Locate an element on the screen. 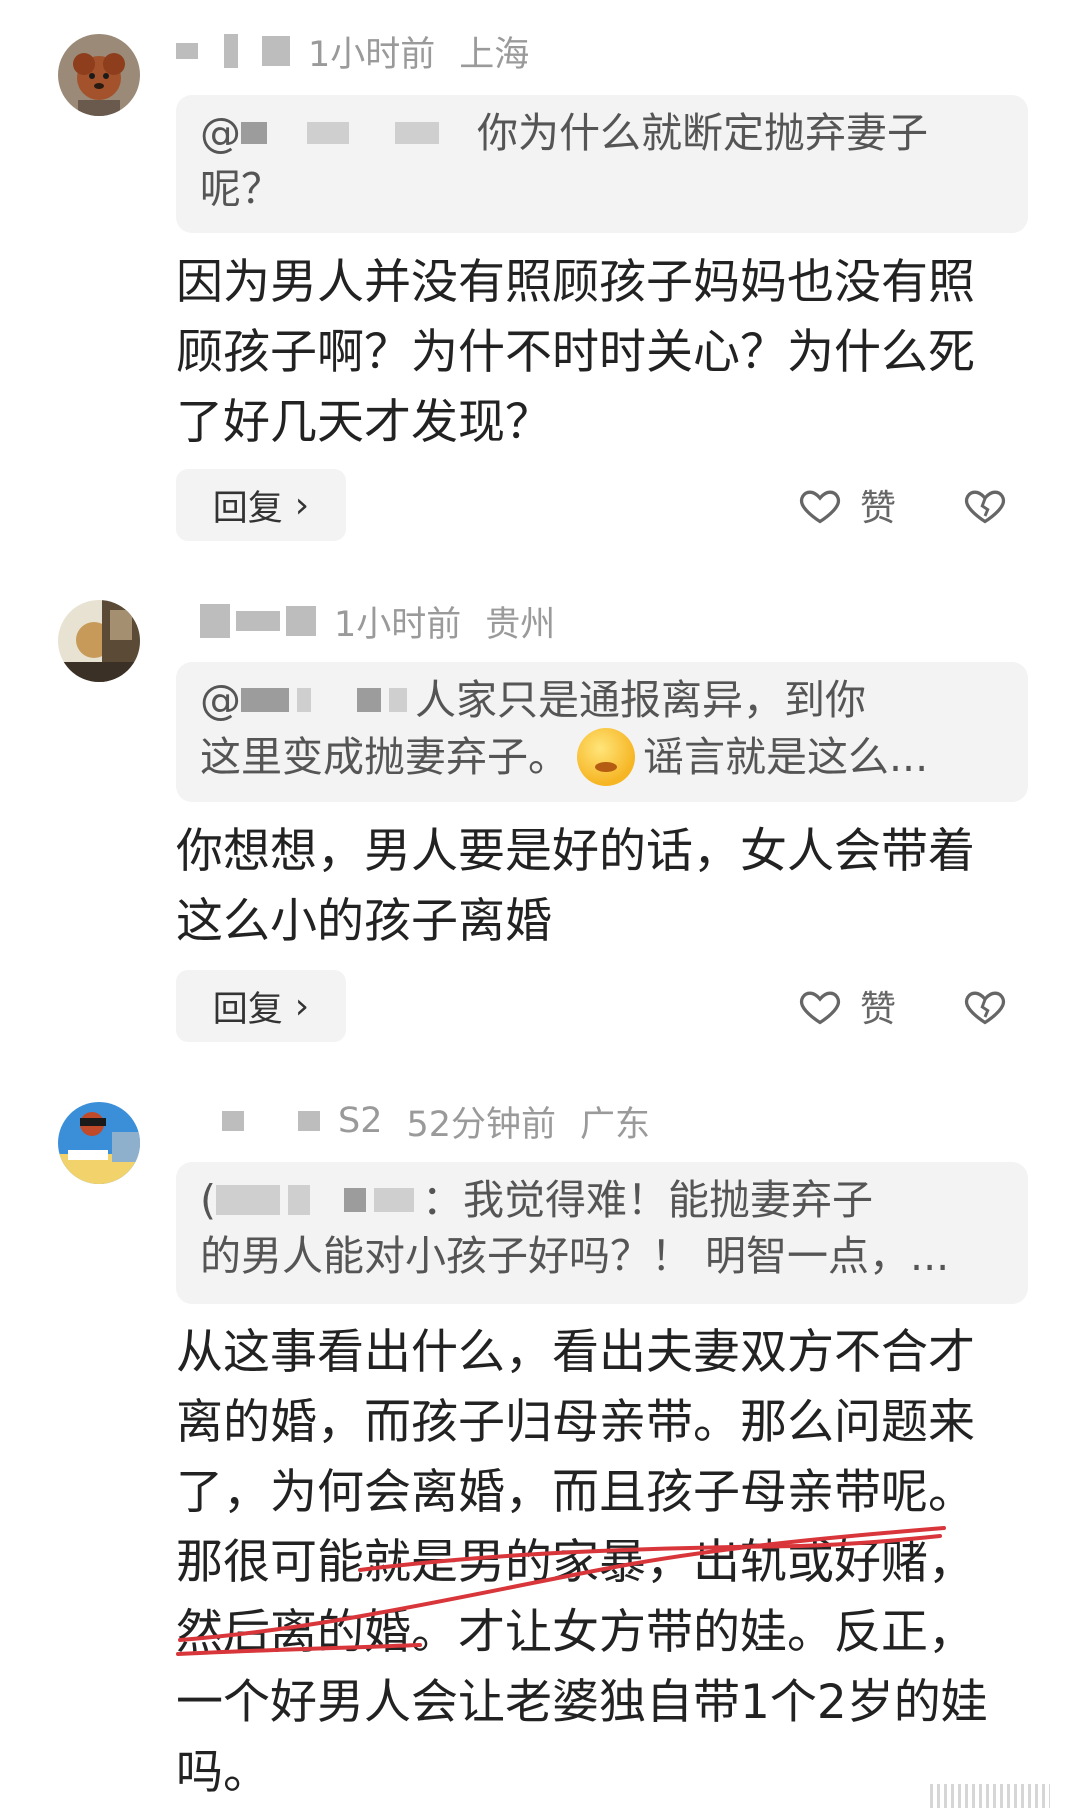 The image size is (1080, 1814). body-line: 离的婚，而孩子归母亲带。那么问题来 is located at coordinates (575, 1422).